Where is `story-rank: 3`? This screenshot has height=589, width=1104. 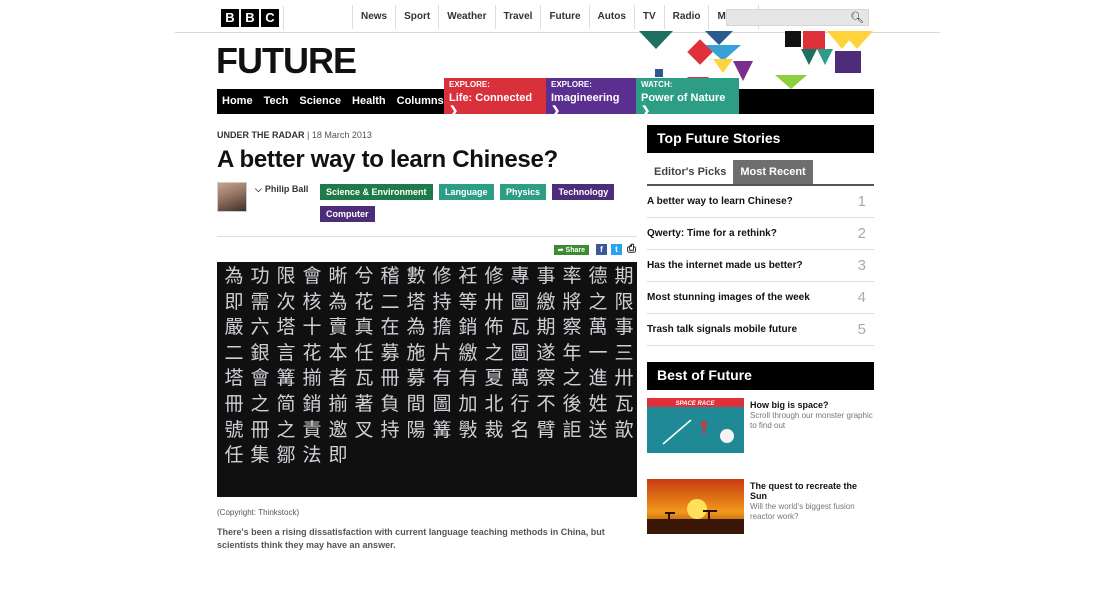 story-rank: 3 is located at coordinates (861, 265).